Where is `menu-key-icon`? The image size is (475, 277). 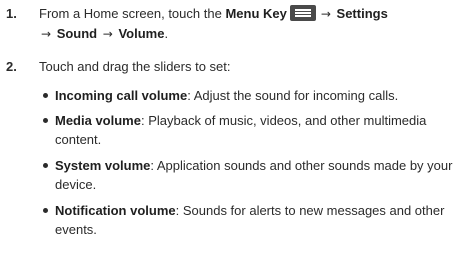 menu-key-icon is located at coordinates (302, 13).